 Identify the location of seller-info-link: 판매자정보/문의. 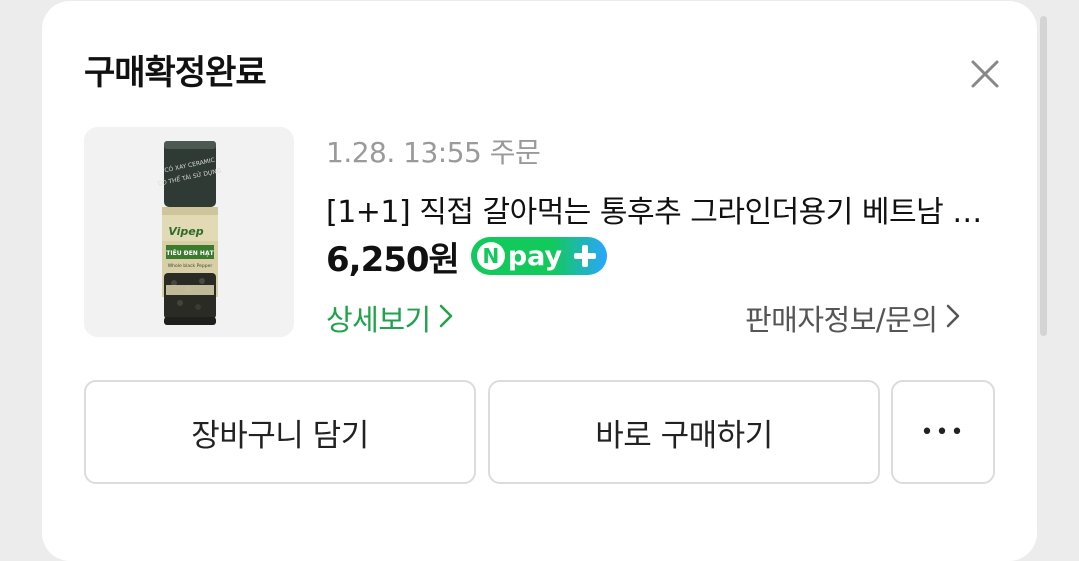
(852, 318).